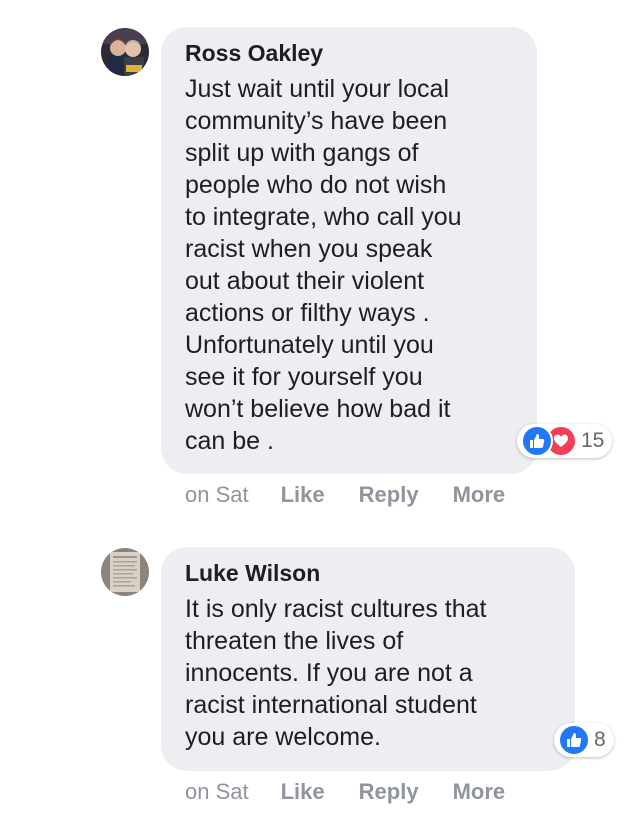 Image resolution: width=640 pixels, height=825 pixels. Describe the element at coordinates (600, 739) in the screenshot. I see `reaction-count: 8` at that location.